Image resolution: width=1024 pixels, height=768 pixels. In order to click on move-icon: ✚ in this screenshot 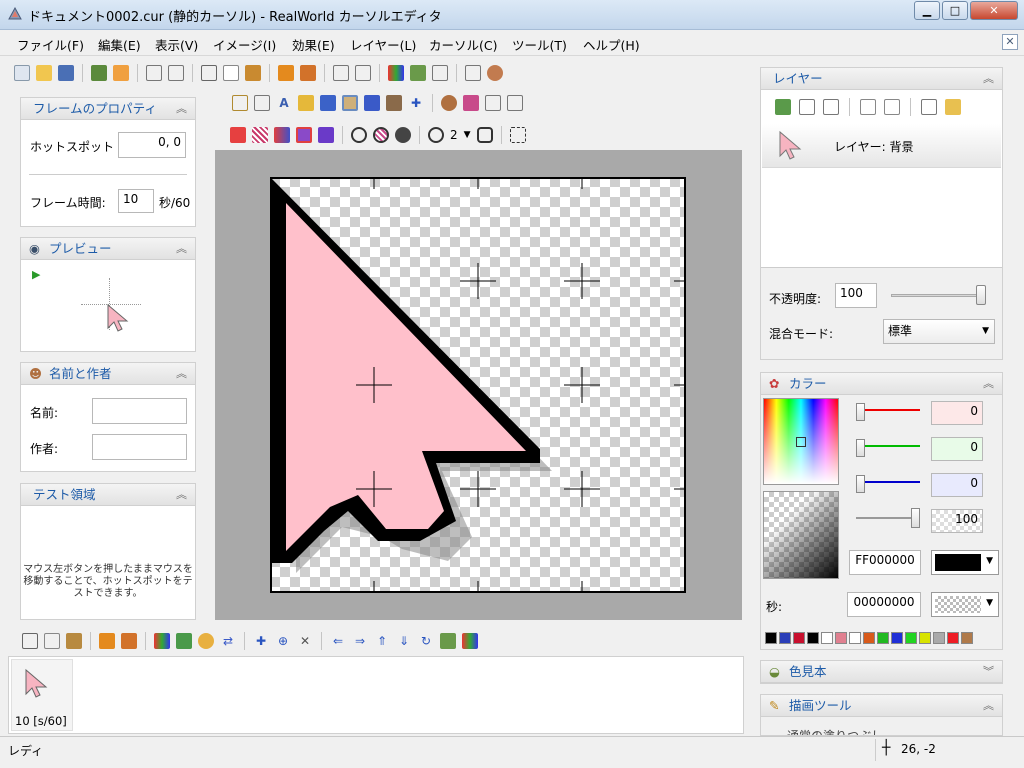, I will do `click(416, 103)`.